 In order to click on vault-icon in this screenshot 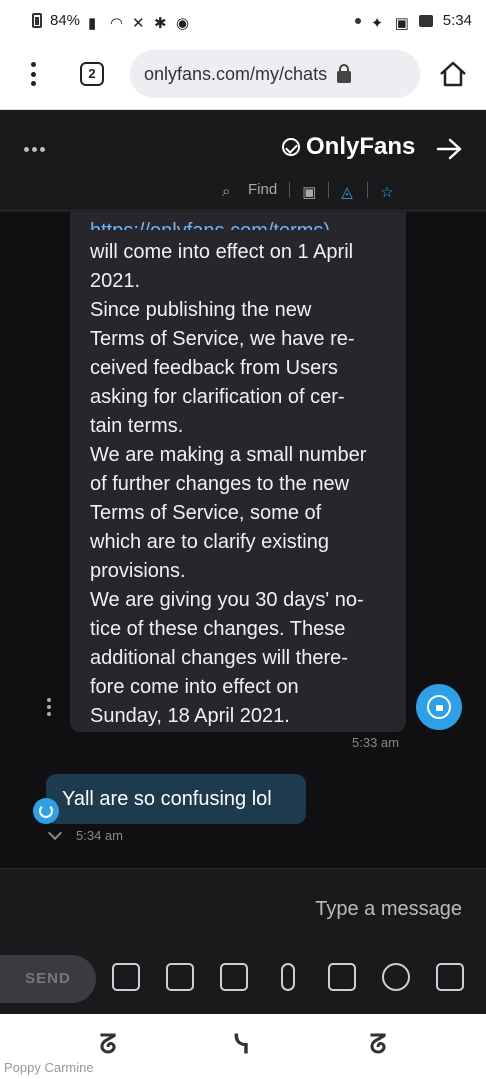, I will do `click(234, 977)`.